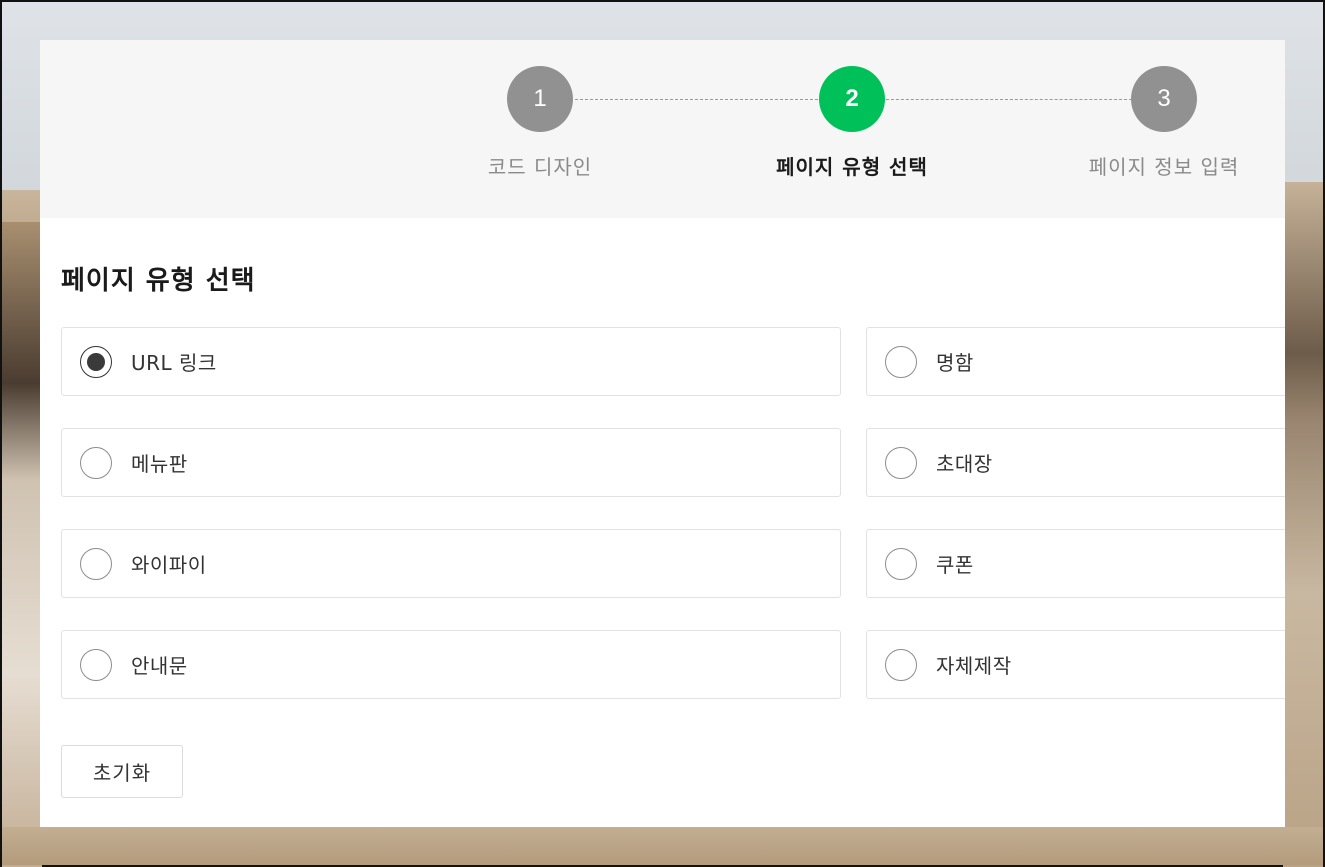  What do you see at coordinates (852, 167) in the screenshot?
I see `step-2-label: 페이지 유형 선택` at bounding box center [852, 167].